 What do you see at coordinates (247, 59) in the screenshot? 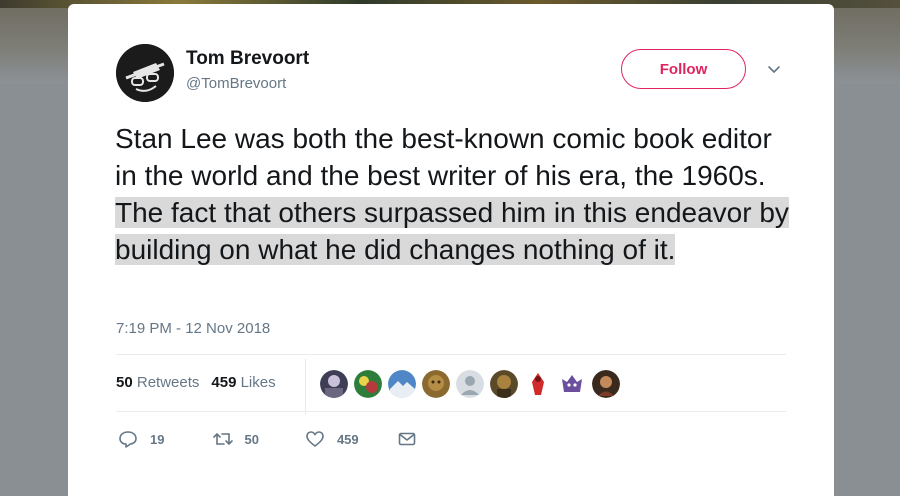
I see `author-name: Tom Brevoort` at bounding box center [247, 59].